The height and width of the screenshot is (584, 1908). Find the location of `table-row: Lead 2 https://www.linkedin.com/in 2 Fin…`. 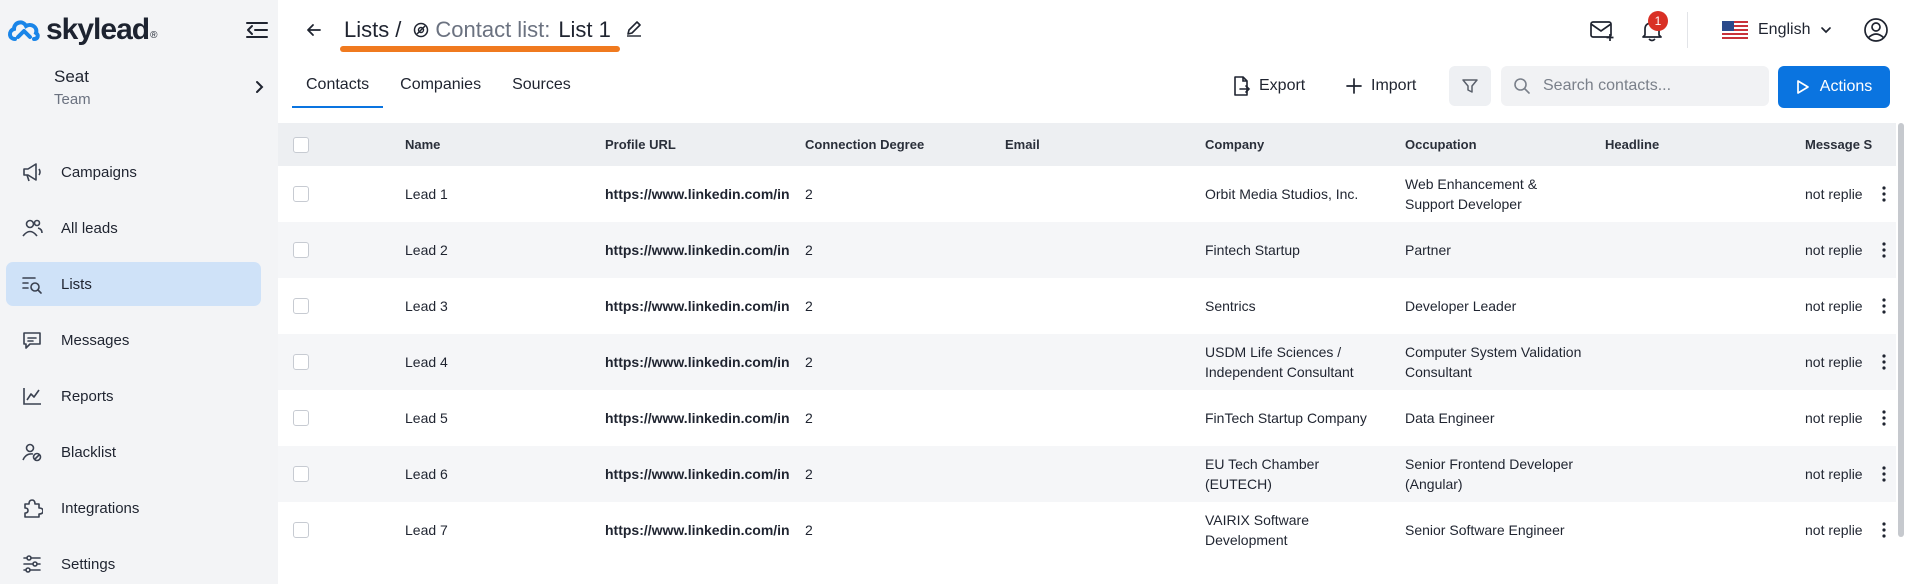

table-row: Lead 2 https://www.linkedin.com/in 2 Fin… is located at coordinates (1087, 250).